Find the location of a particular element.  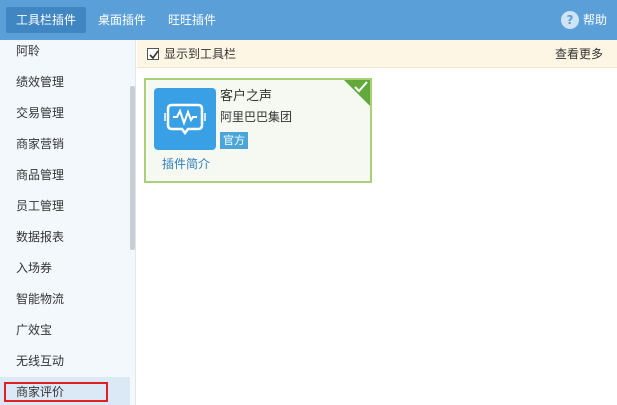

highlight-box is located at coordinates (56, 392).